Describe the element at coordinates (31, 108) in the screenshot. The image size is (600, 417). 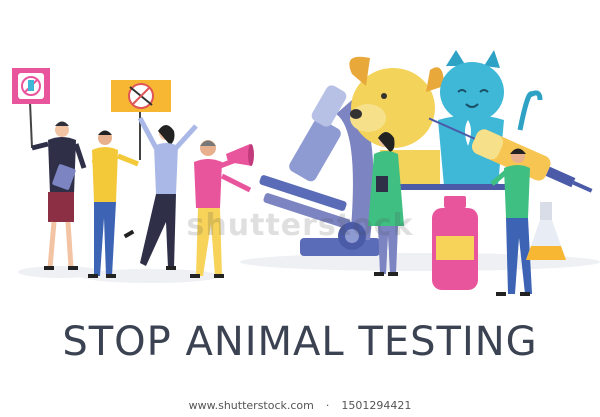
I see `protest-sign-pink` at that location.